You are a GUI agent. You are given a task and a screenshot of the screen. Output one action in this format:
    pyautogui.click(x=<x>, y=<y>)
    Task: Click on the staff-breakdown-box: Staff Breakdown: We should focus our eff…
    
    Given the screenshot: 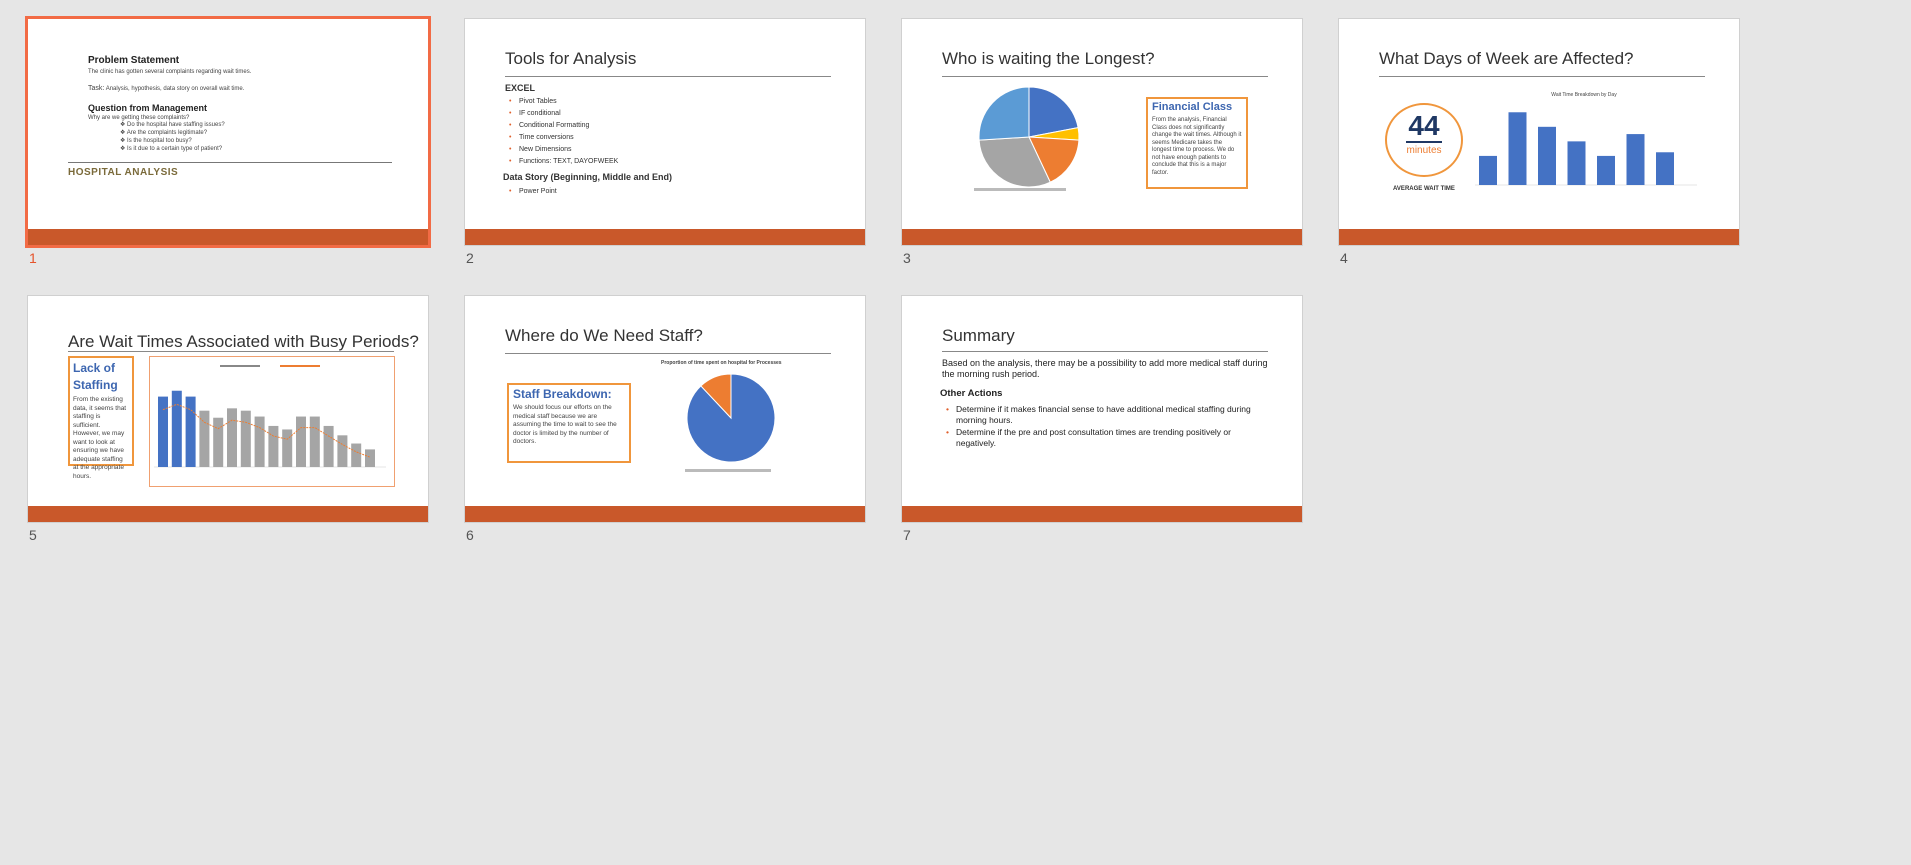 What is the action you would take?
    pyautogui.click(x=569, y=423)
    